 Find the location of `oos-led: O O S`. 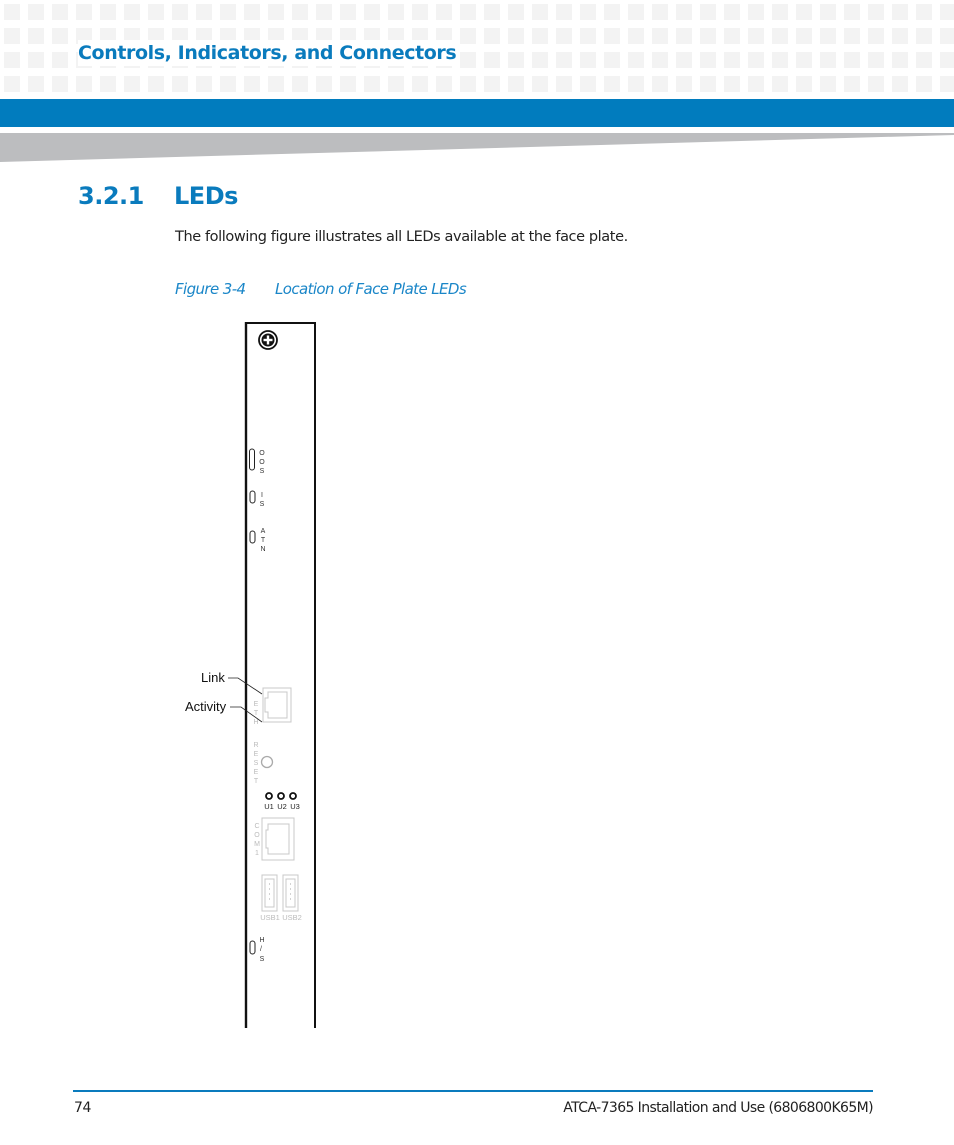

oos-led: O O S is located at coordinates (257, 461).